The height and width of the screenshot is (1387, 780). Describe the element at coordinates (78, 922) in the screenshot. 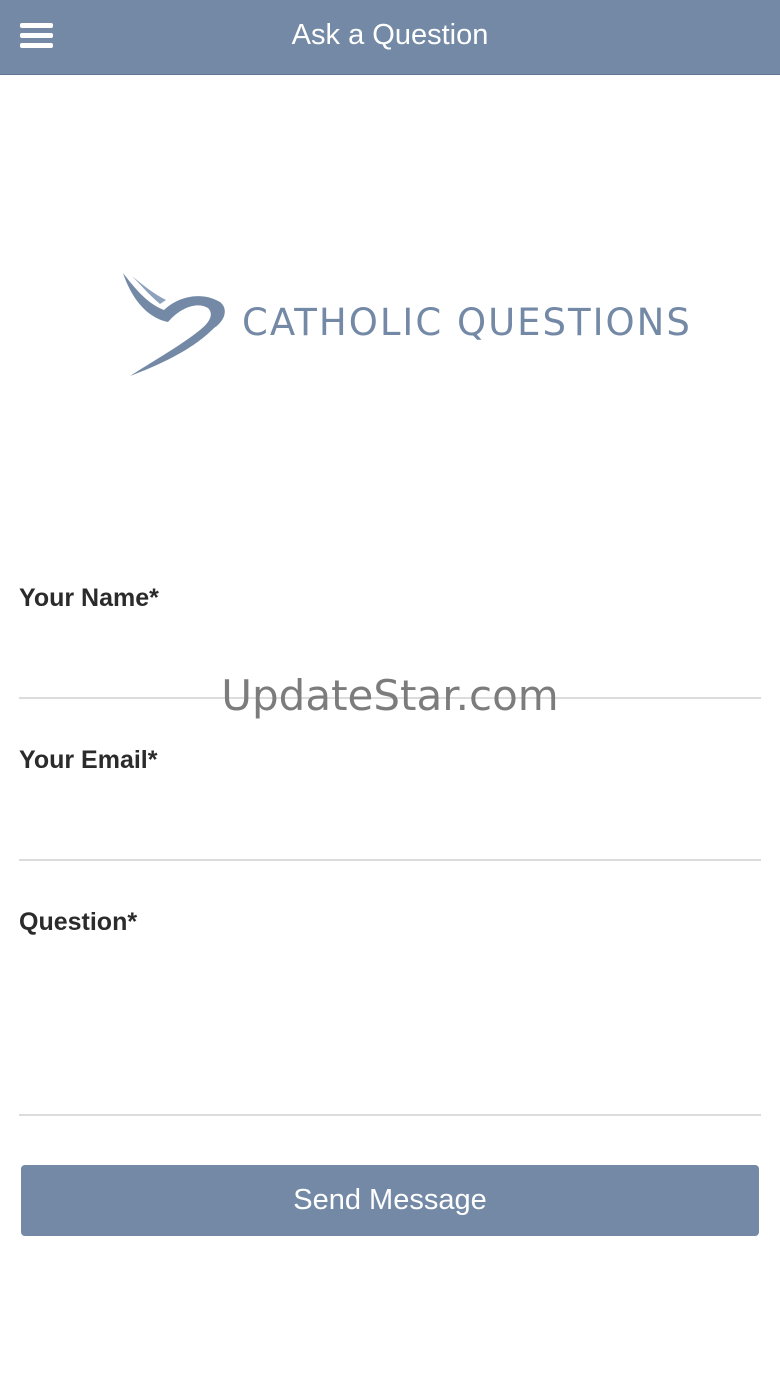

I see `question-label: Question*` at that location.